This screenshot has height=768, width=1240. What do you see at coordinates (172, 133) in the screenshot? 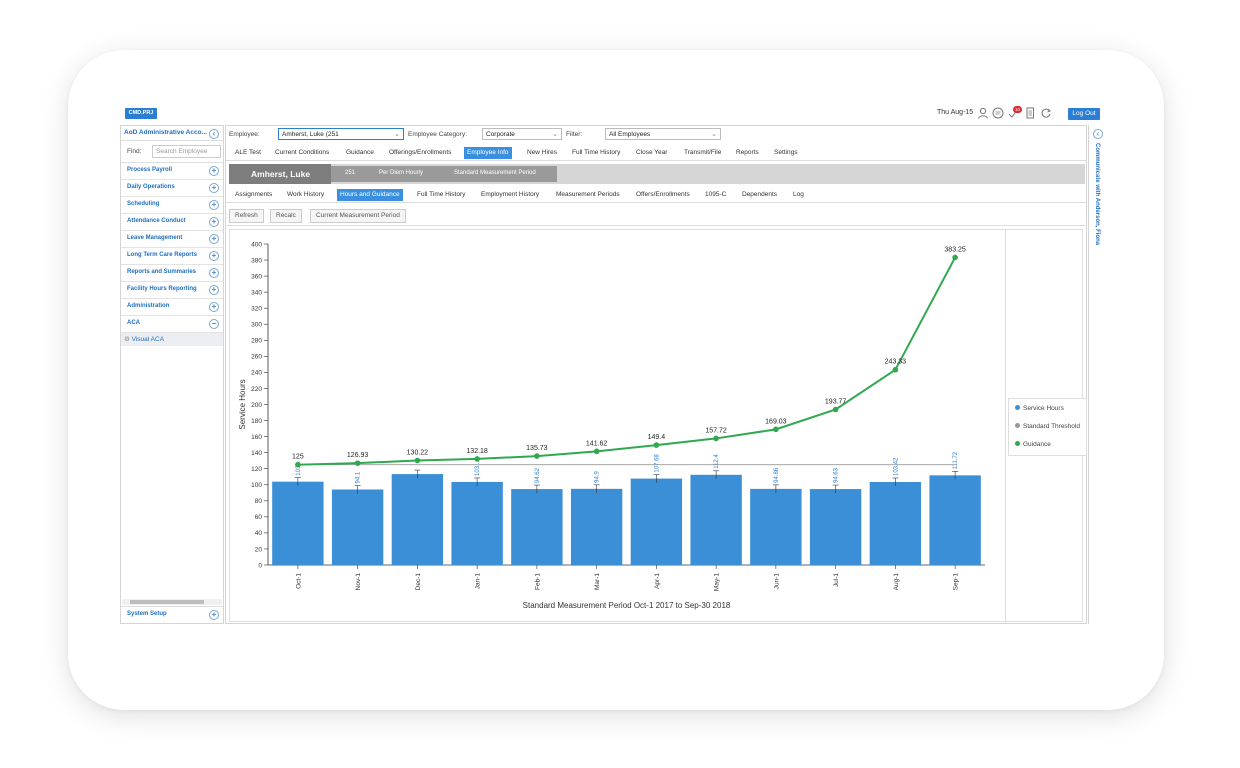
I see `account-selector: AoD Administrative Acco... ‹` at bounding box center [172, 133].